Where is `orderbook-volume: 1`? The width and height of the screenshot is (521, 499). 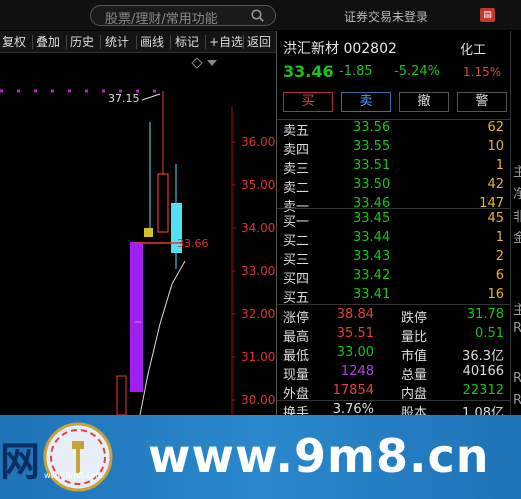 orderbook-volume: 1 is located at coordinates (499, 165).